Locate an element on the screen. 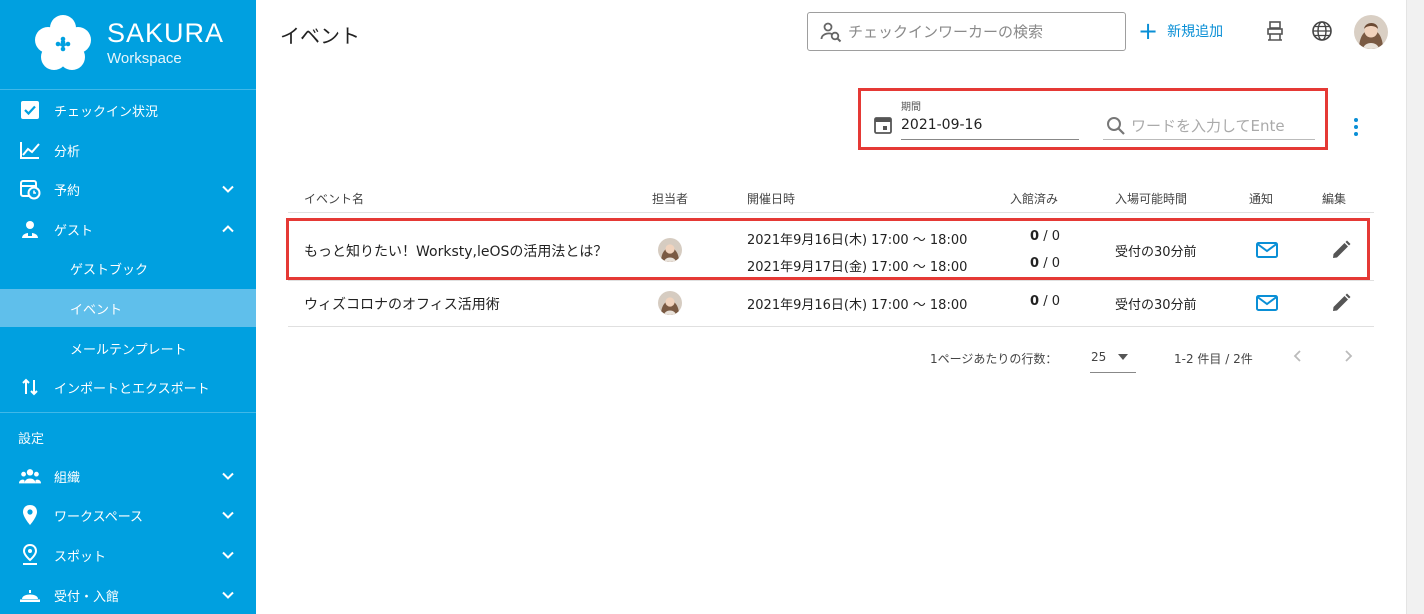 The height and width of the screenshot is (614, 1424). sidebar-item-reception: 受付・入館 is located at coordinates (128, 595).